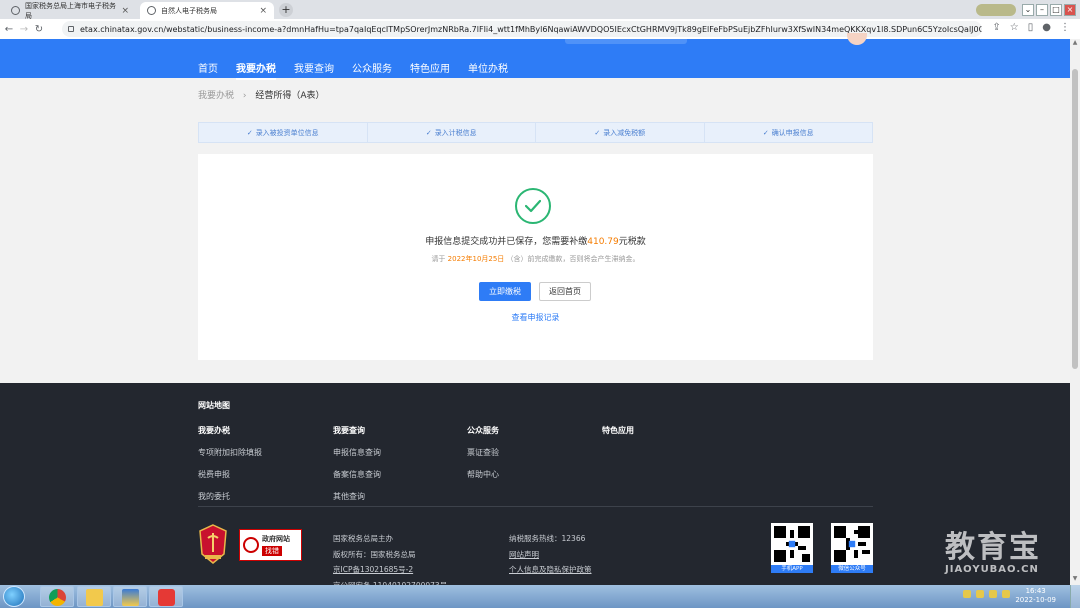 The width and height of the screenshot is (1080, 608). What do you see at coordinates (1056, 9) in the screenshot?
I see `maximize-button: □` at bounding box center [1056, 9].